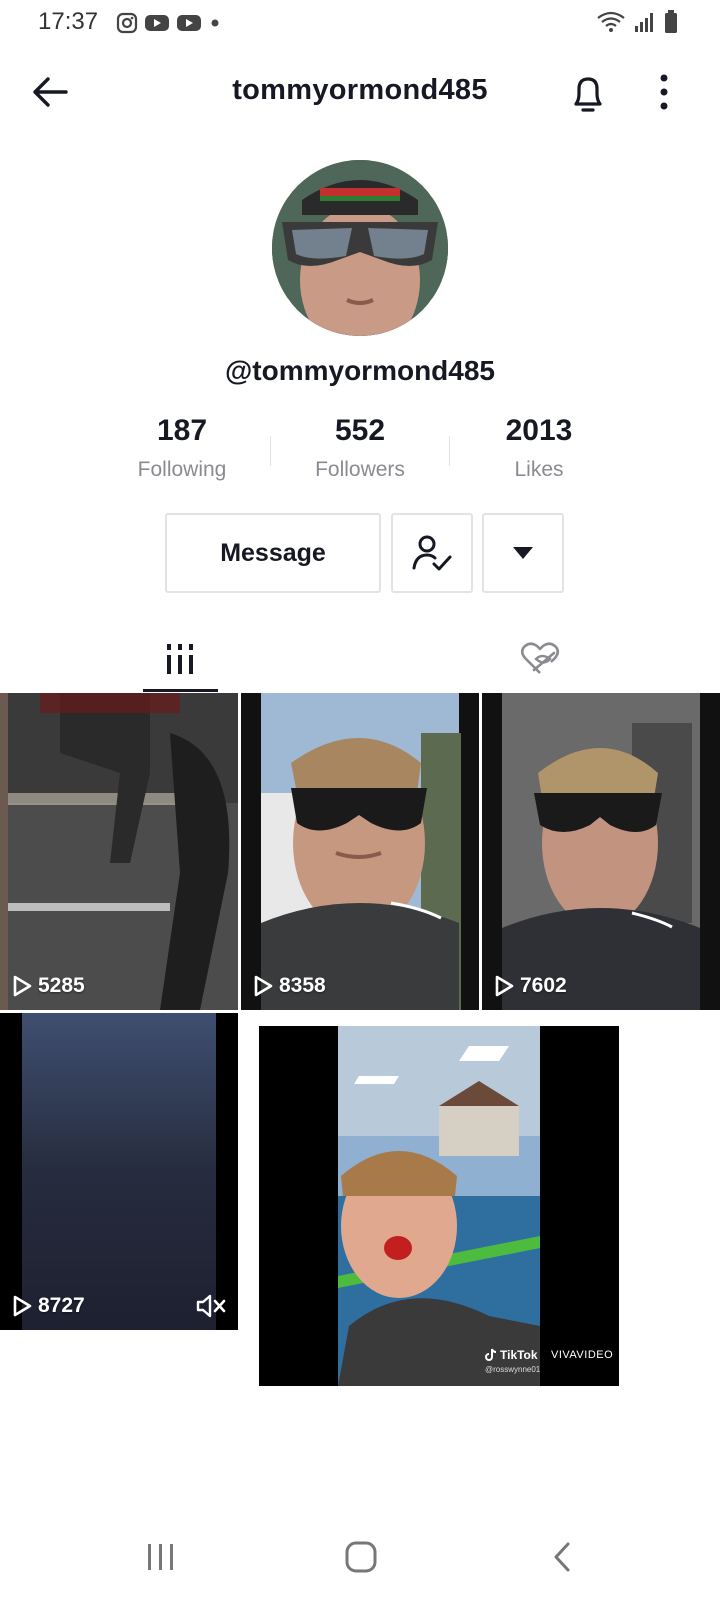  I want to click on video-preview: TikTok @rosswynne01 VIVAVIDEO, so click(439, 1206).